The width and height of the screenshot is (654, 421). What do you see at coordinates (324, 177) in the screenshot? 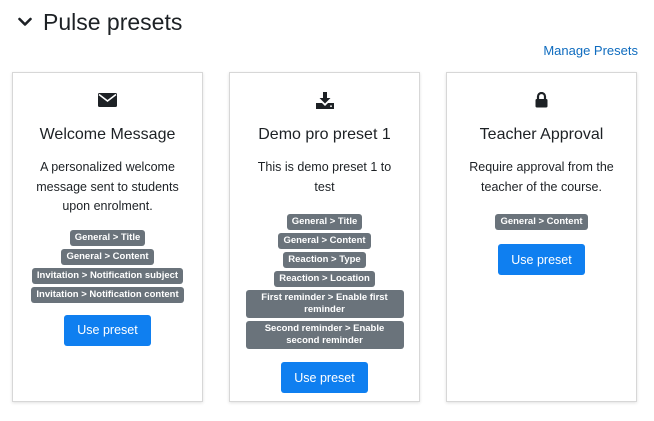
I see `card-description: This is demo preset 1 to test` at bounding box center [324, 177].